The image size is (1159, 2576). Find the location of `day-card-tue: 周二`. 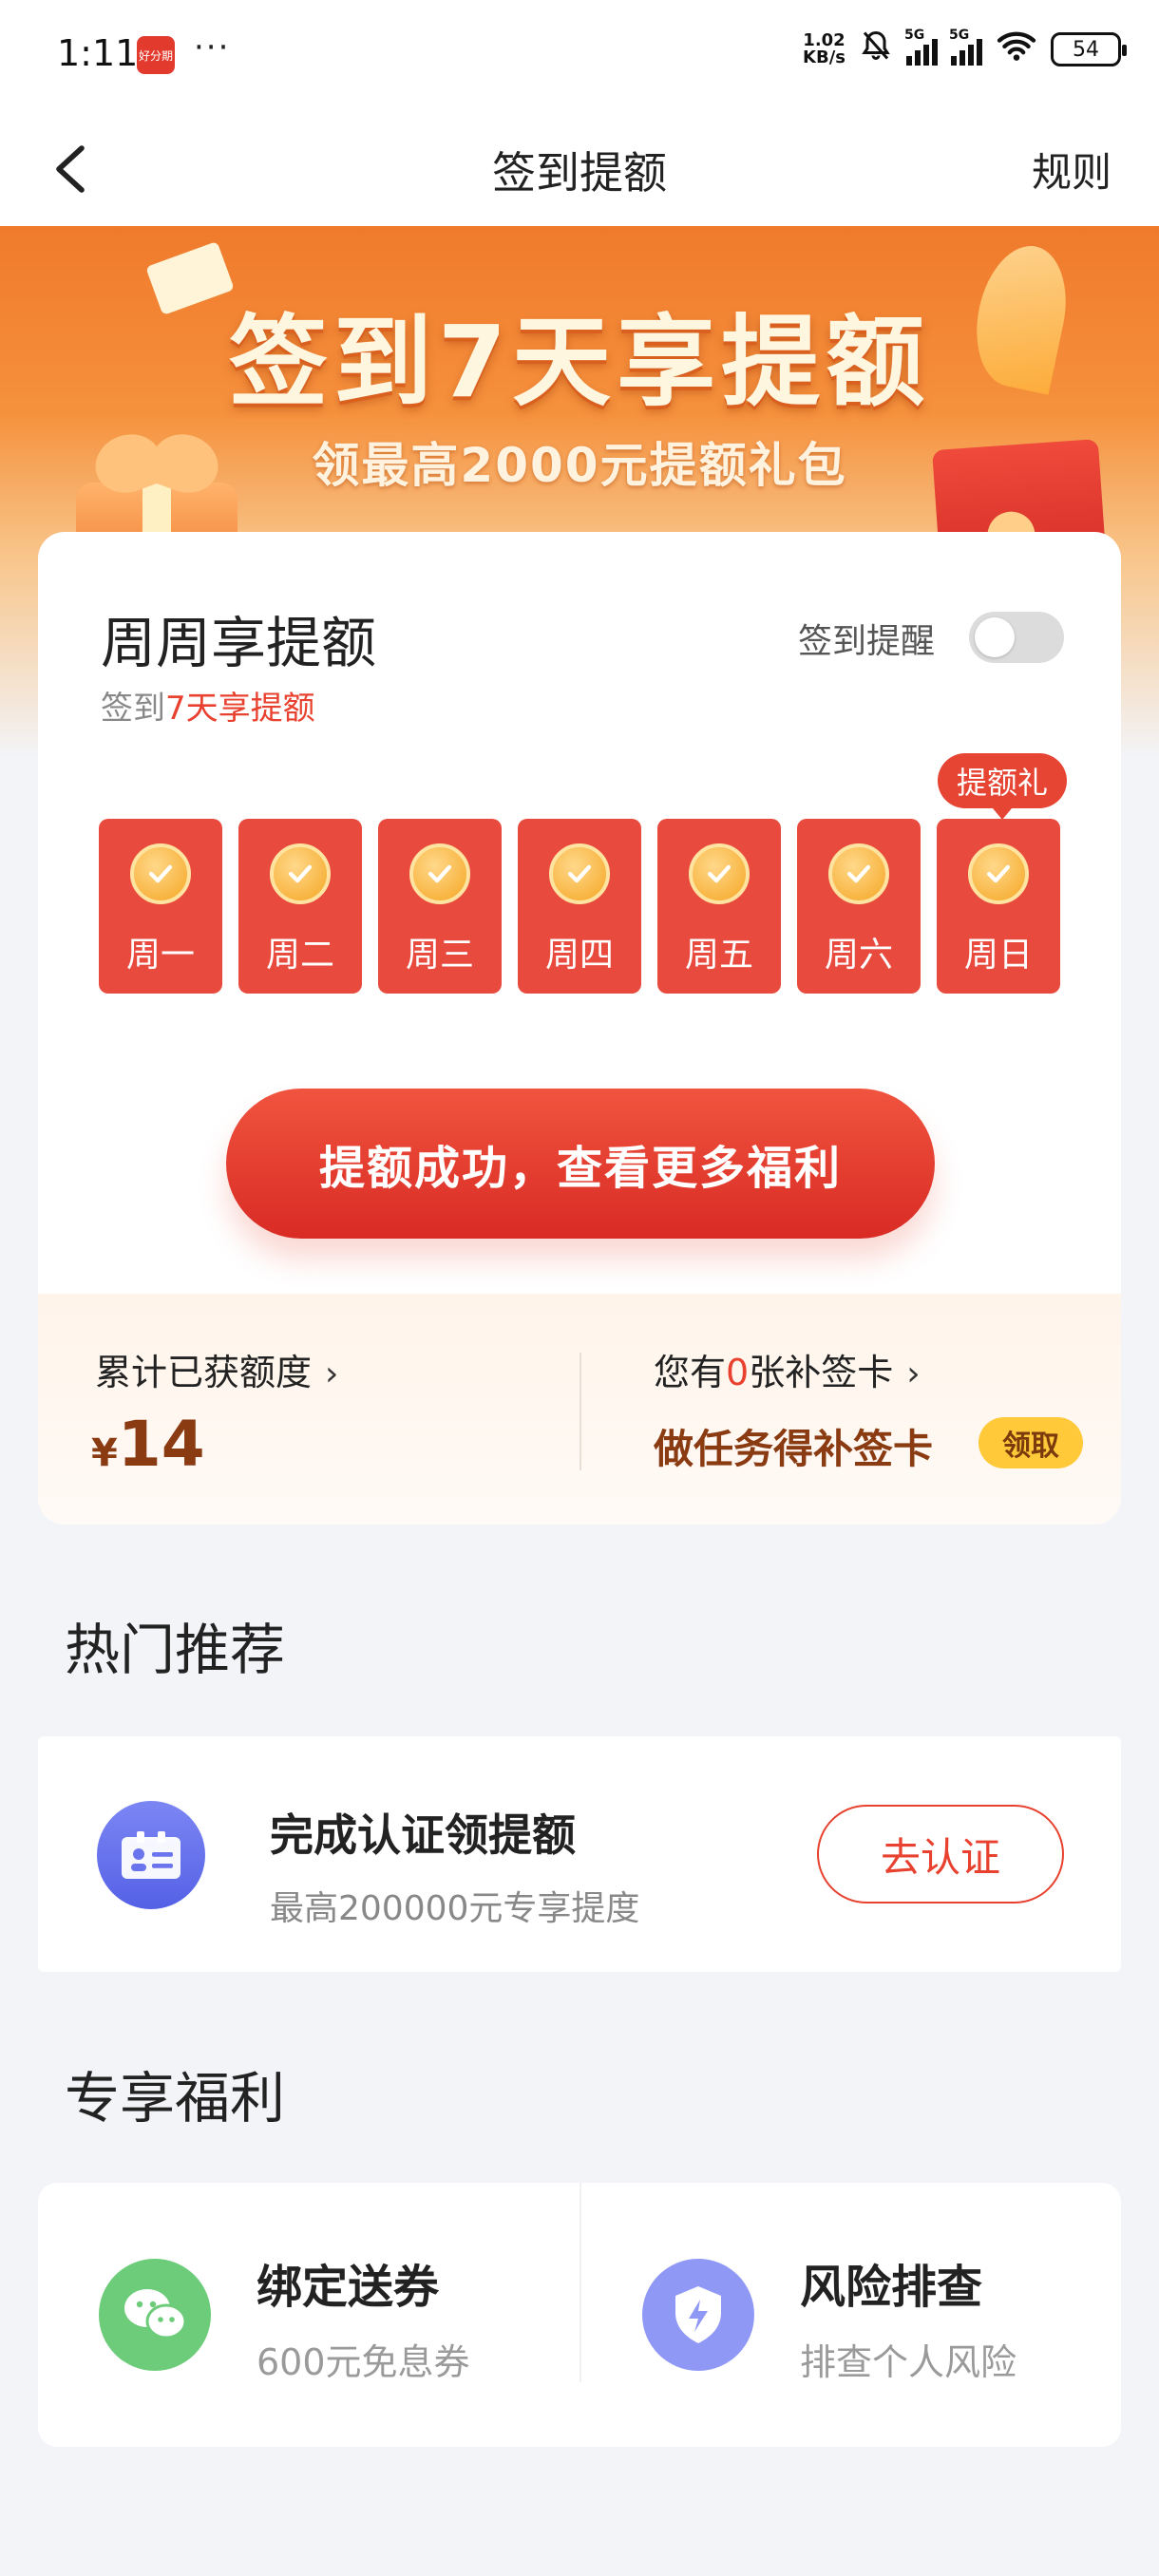

day-card-tue: 周二 is located at coordinates (300, 906).